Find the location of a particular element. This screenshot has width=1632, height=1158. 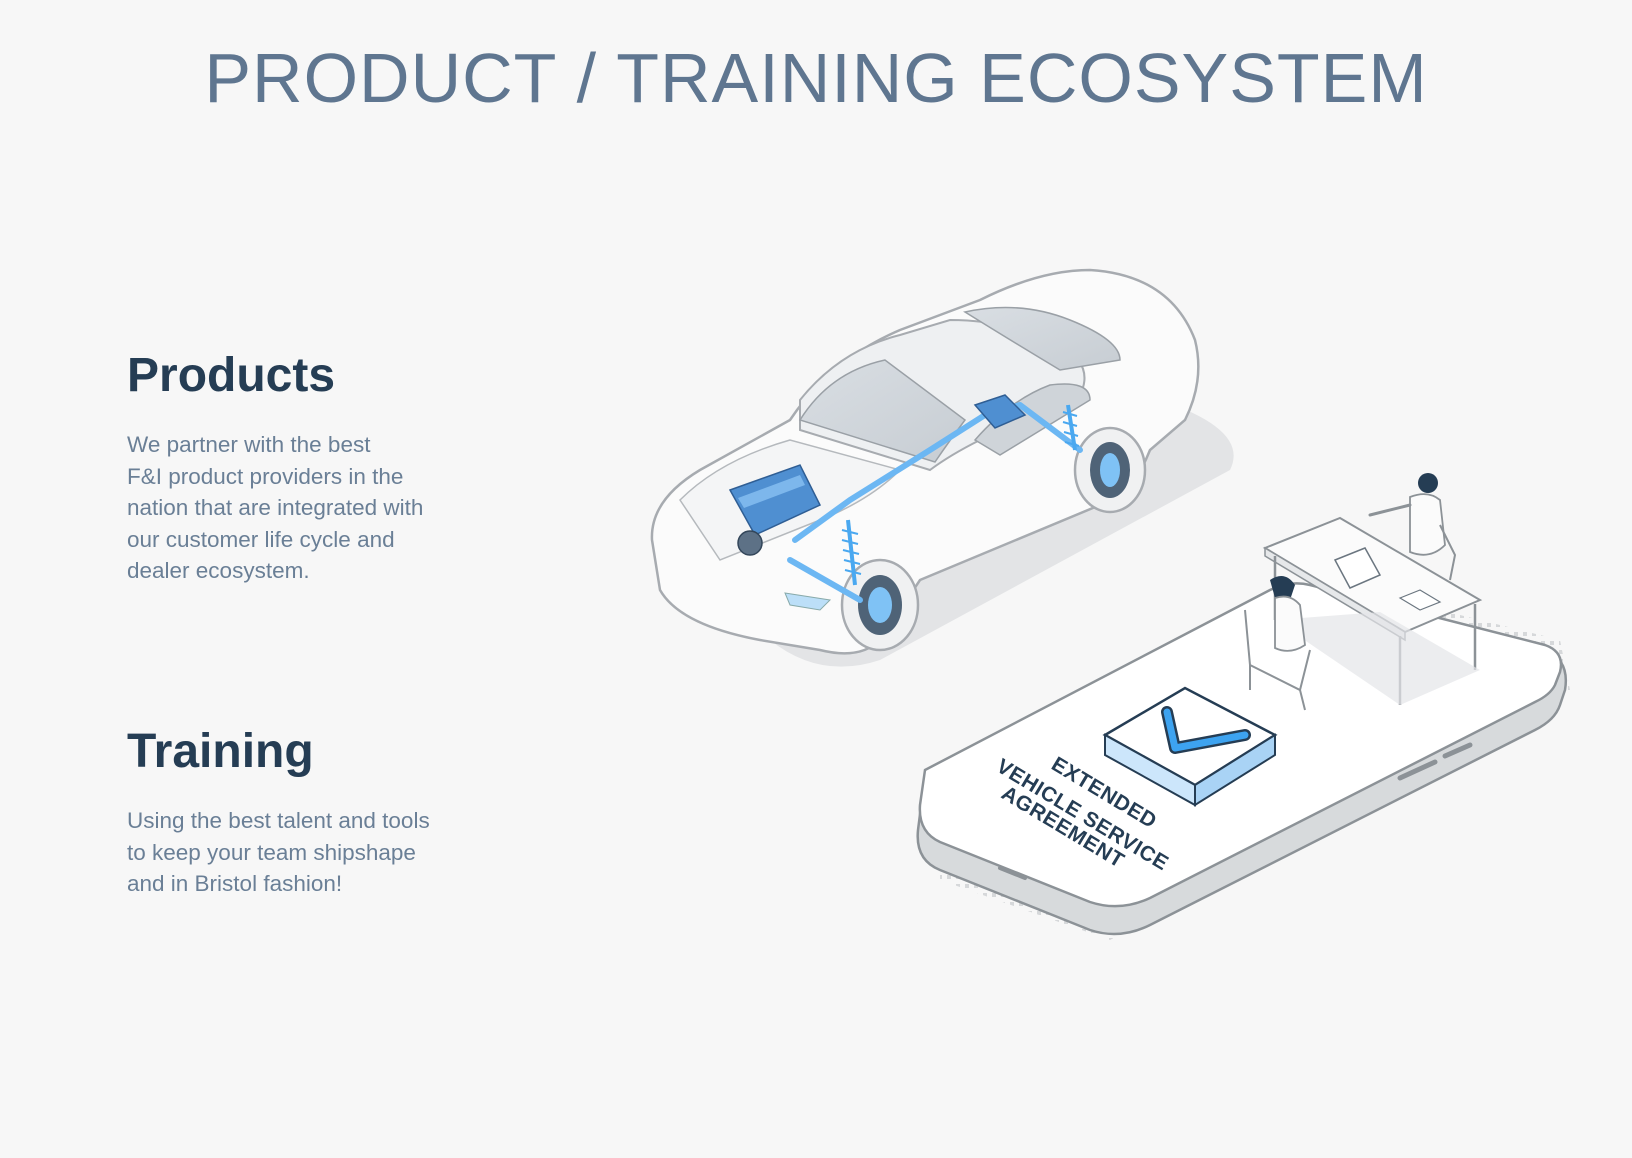

checkmark-icon is located at coordinates (1190, 746).